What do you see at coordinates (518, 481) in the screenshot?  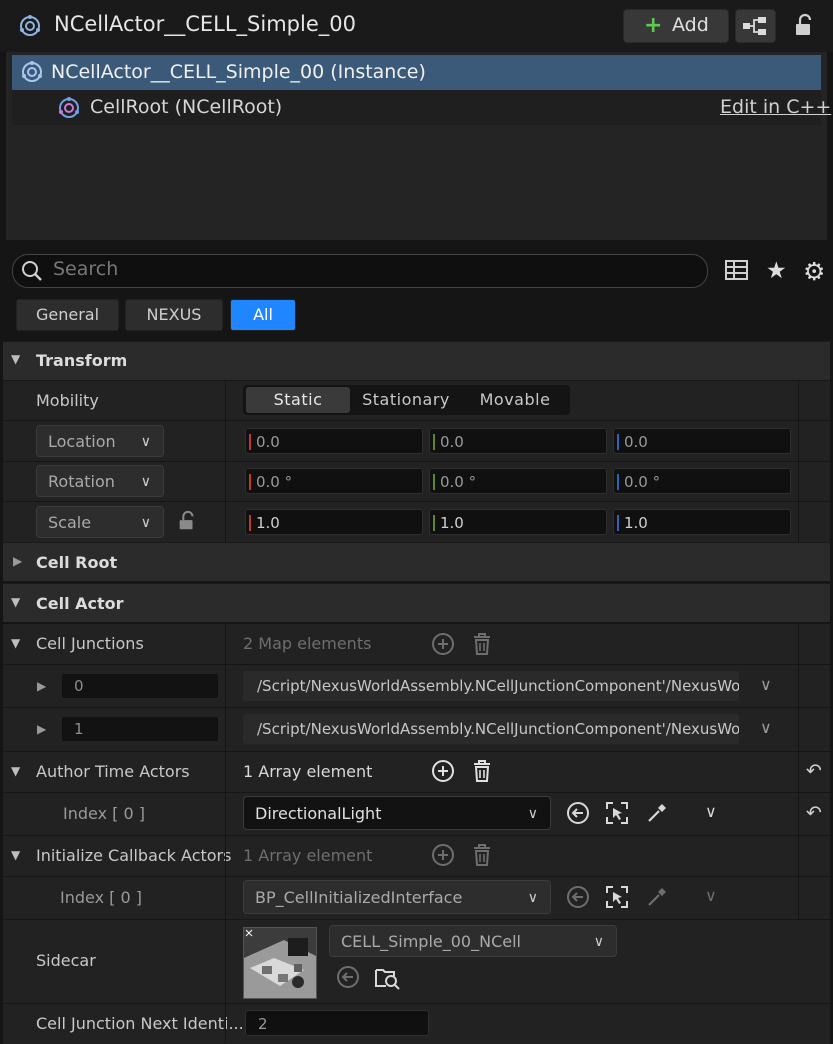 I see `rotation-y-field: 0.0 °` at bounding box center [518, 481].